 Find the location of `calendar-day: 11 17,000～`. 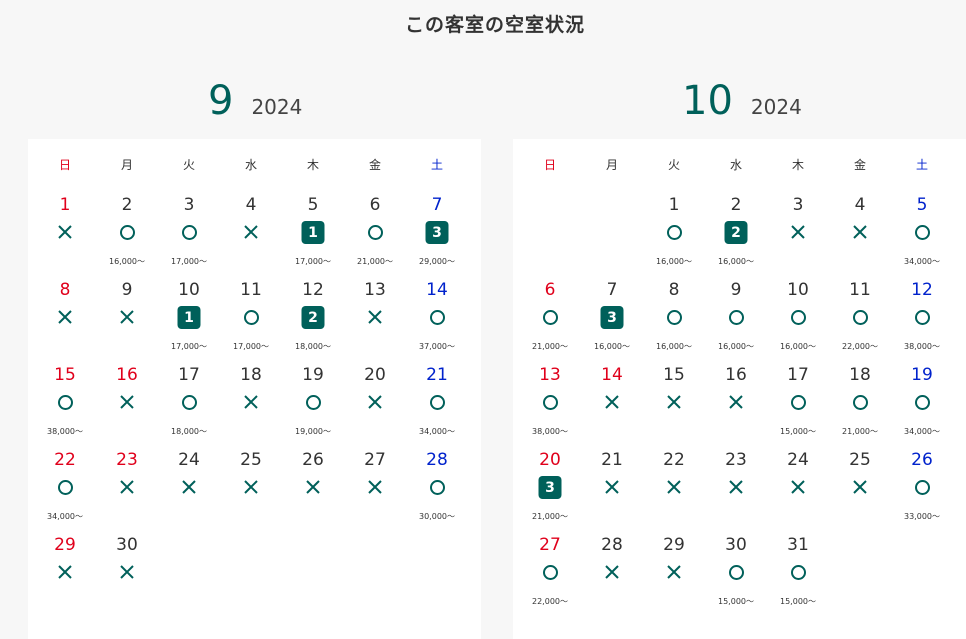

calendar-day: 11 17,000～ is located at coordinates (251, 321).